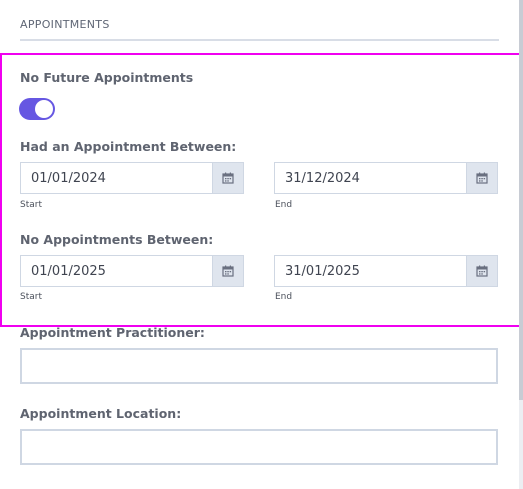 The width and height of the screenshot is (523, 489). Describe the element at coordinates (44, 109) in the screenshot. I see `toggle-knob` at that location.